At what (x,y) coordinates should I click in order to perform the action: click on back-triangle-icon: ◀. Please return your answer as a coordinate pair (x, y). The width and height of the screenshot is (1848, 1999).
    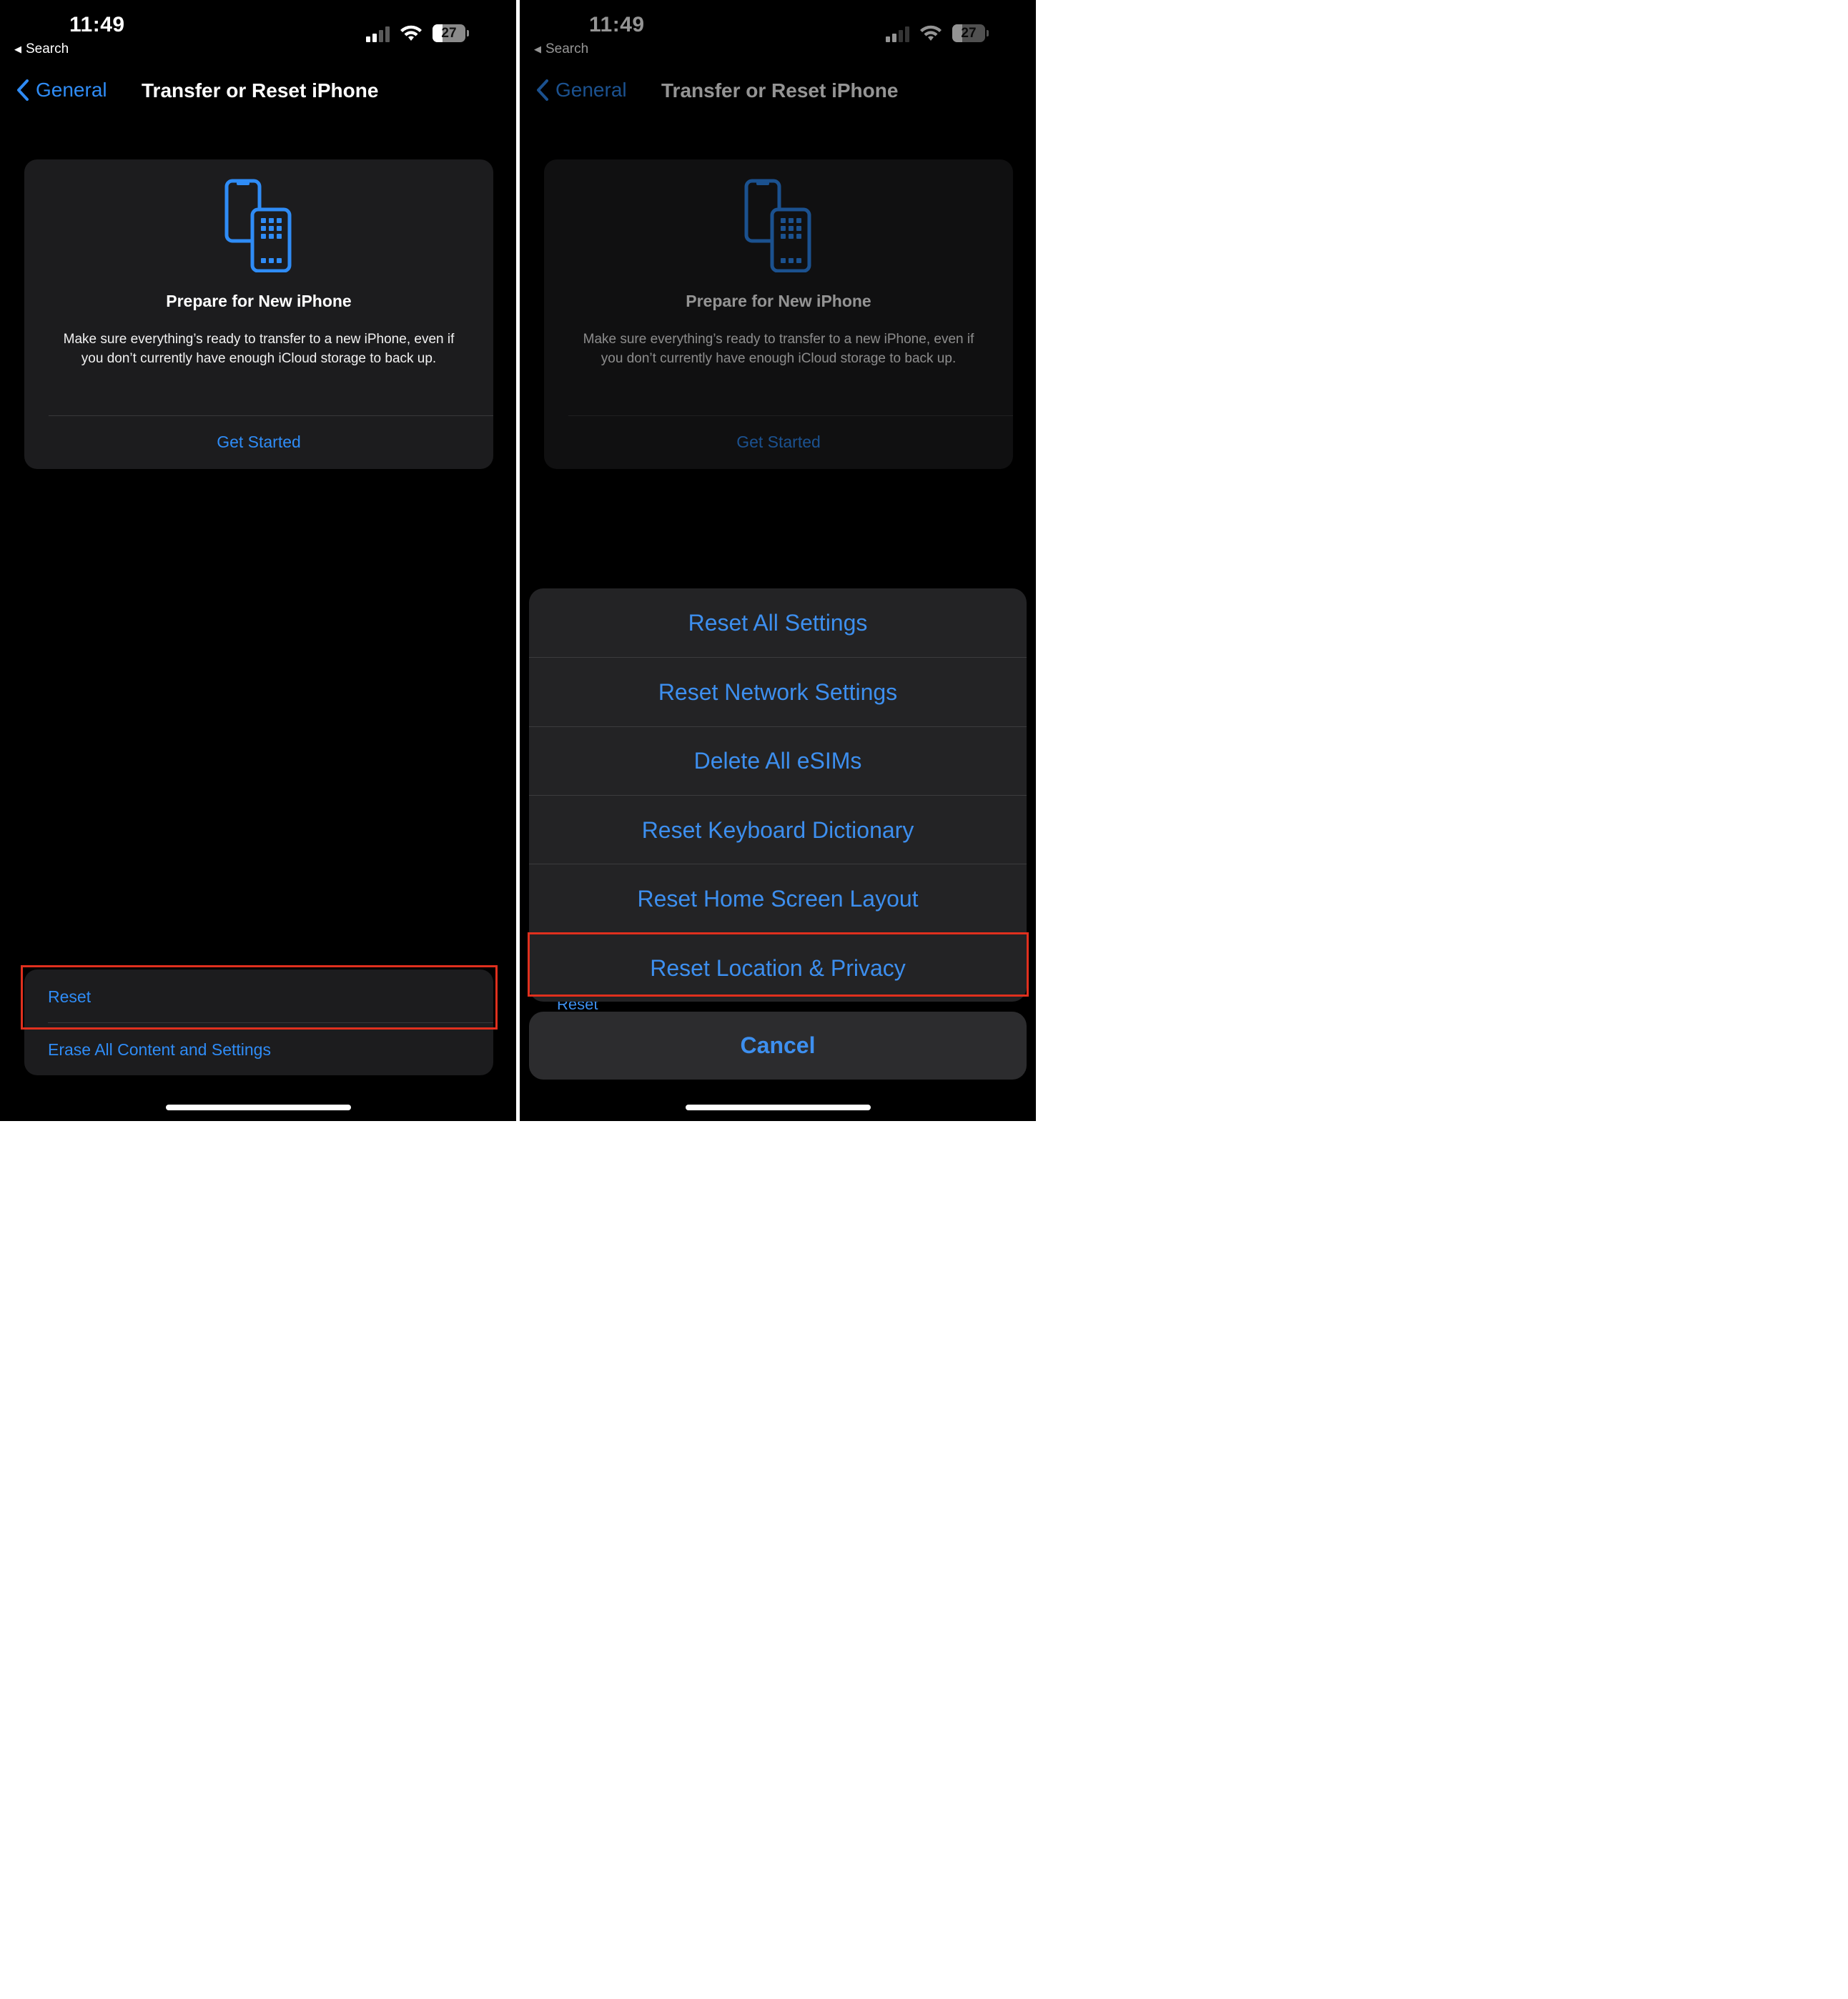
    Looking at the image, I should click on (18, 49).